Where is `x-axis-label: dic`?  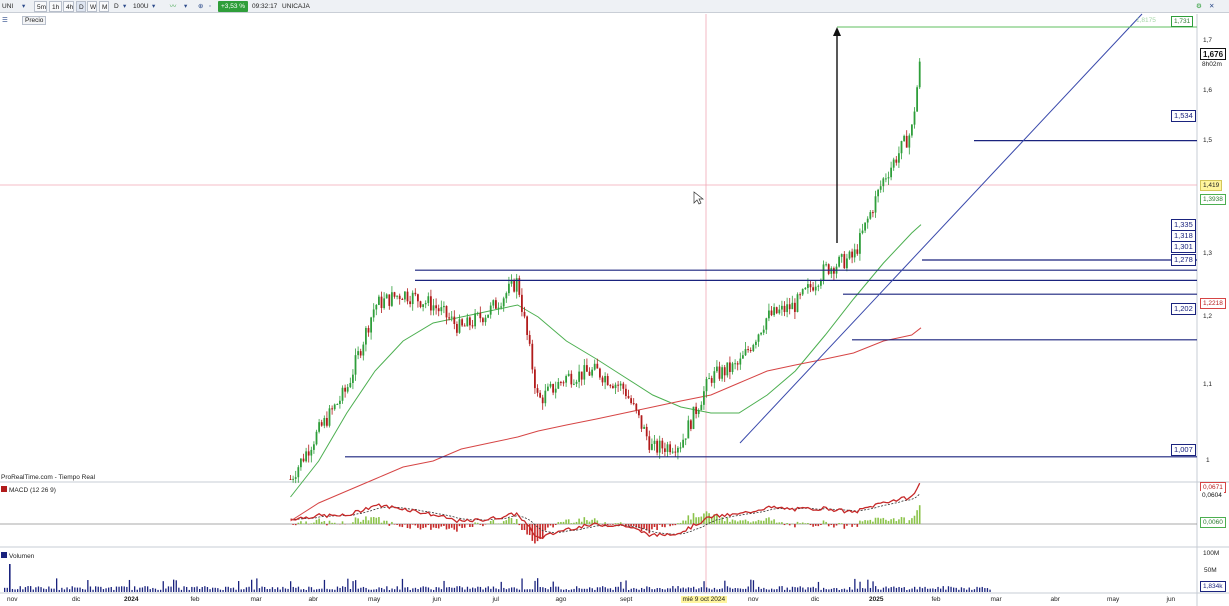
x-axis-label: dic is located at coordinates (76, 599).